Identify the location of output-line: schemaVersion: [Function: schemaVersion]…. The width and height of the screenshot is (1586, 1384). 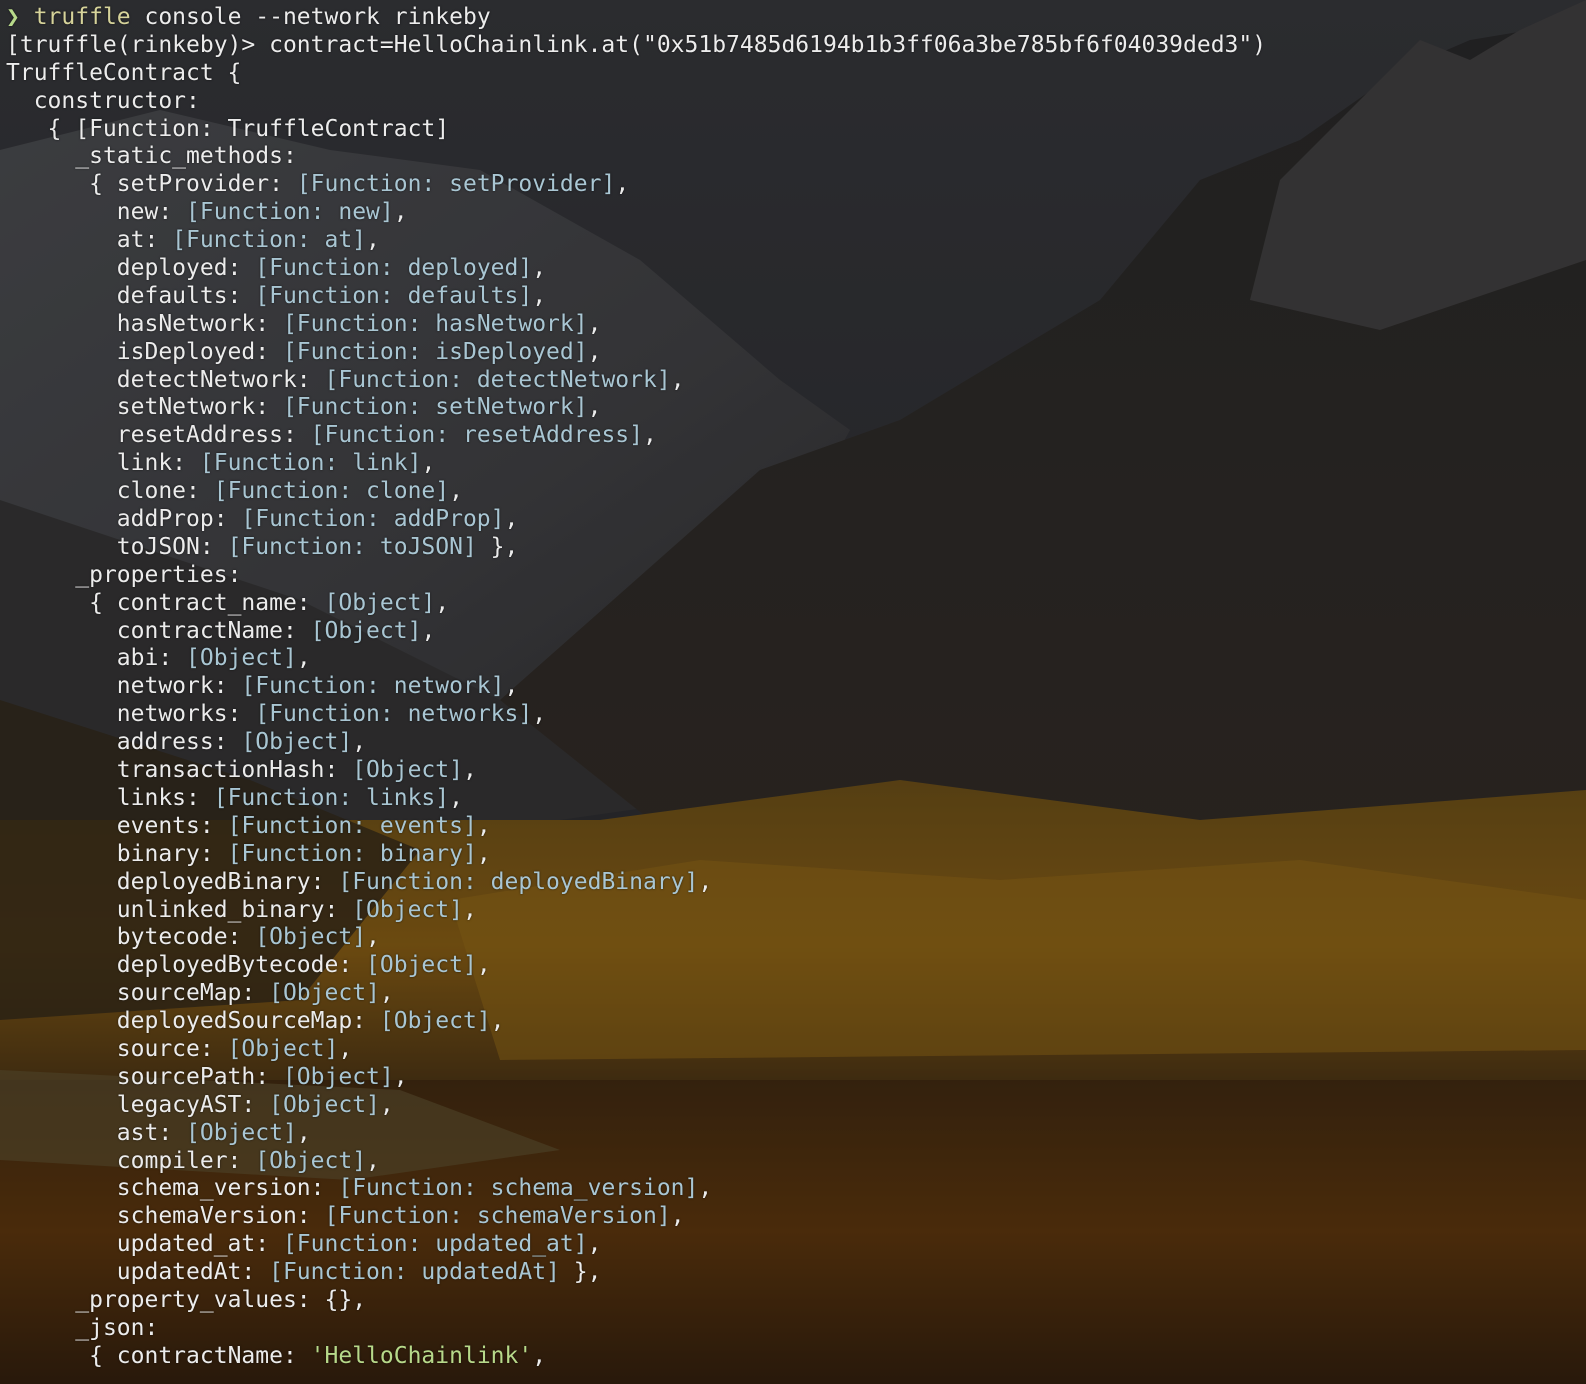
(636, 1217).